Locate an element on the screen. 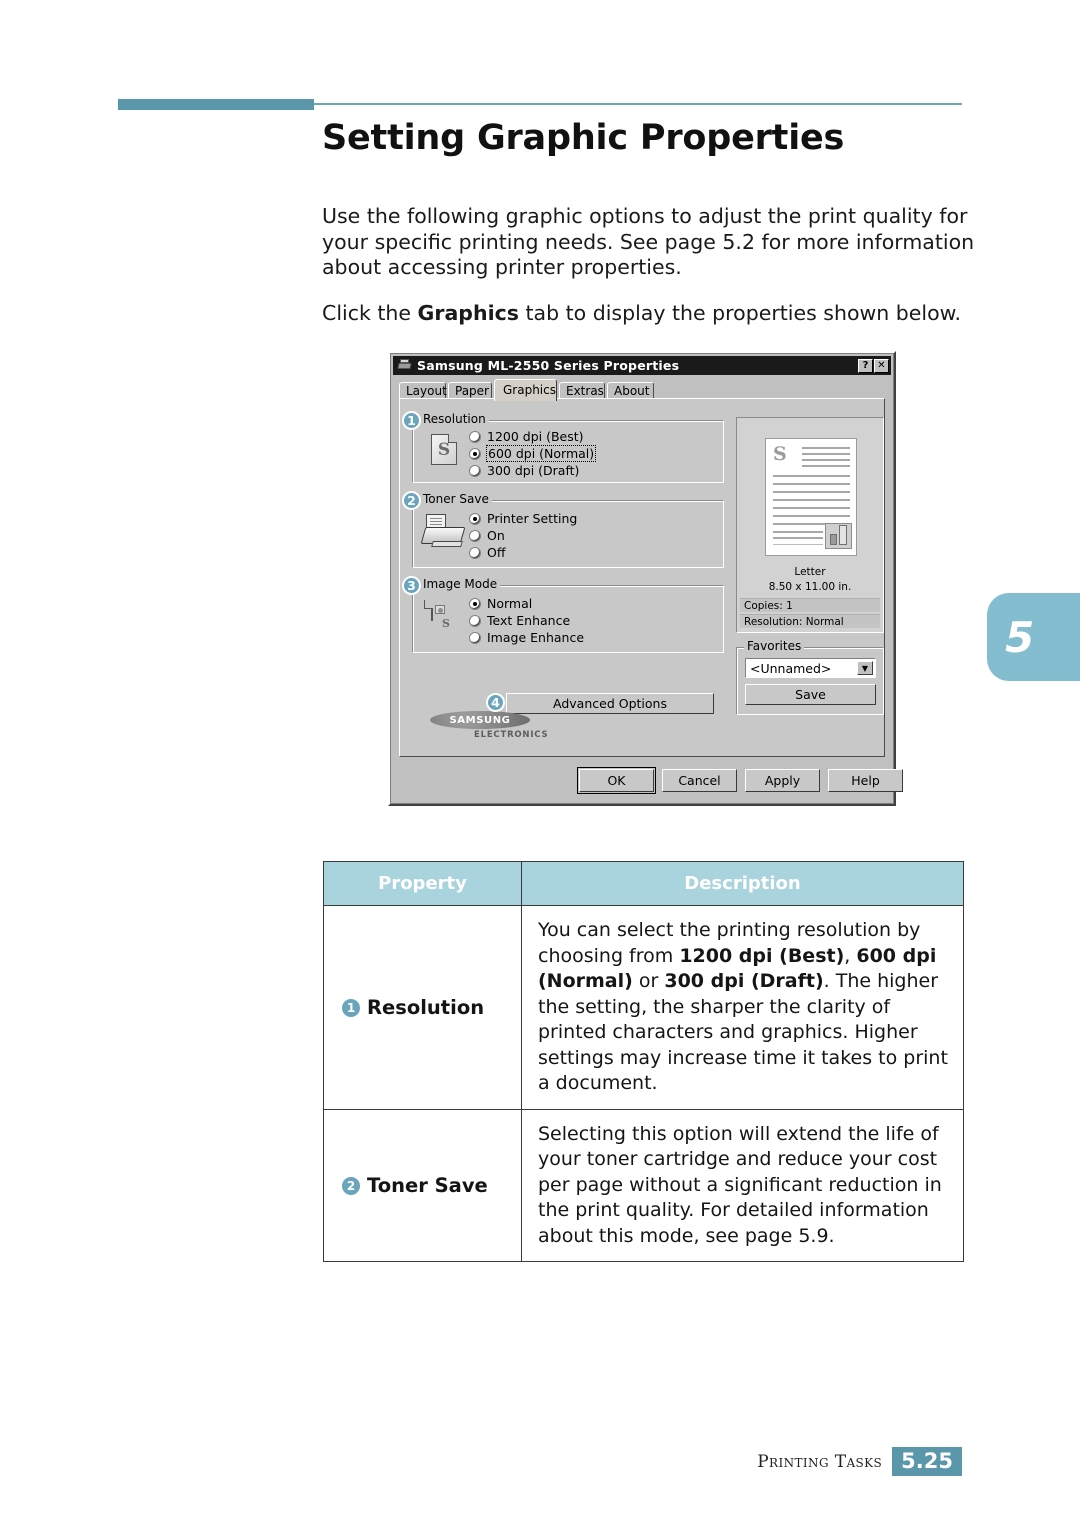 The height and width of the screenshot is (1523, 1080). preview-page-thumbnail: S is located at coordinates (811, 497).